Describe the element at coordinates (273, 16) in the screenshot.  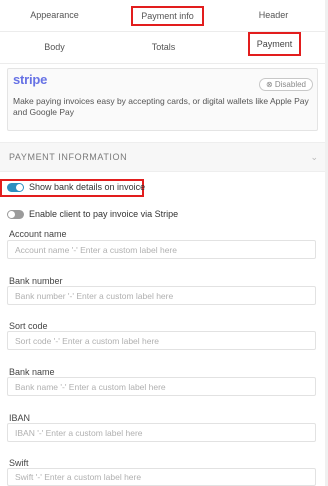
I see `tab-header: Header` at that location.